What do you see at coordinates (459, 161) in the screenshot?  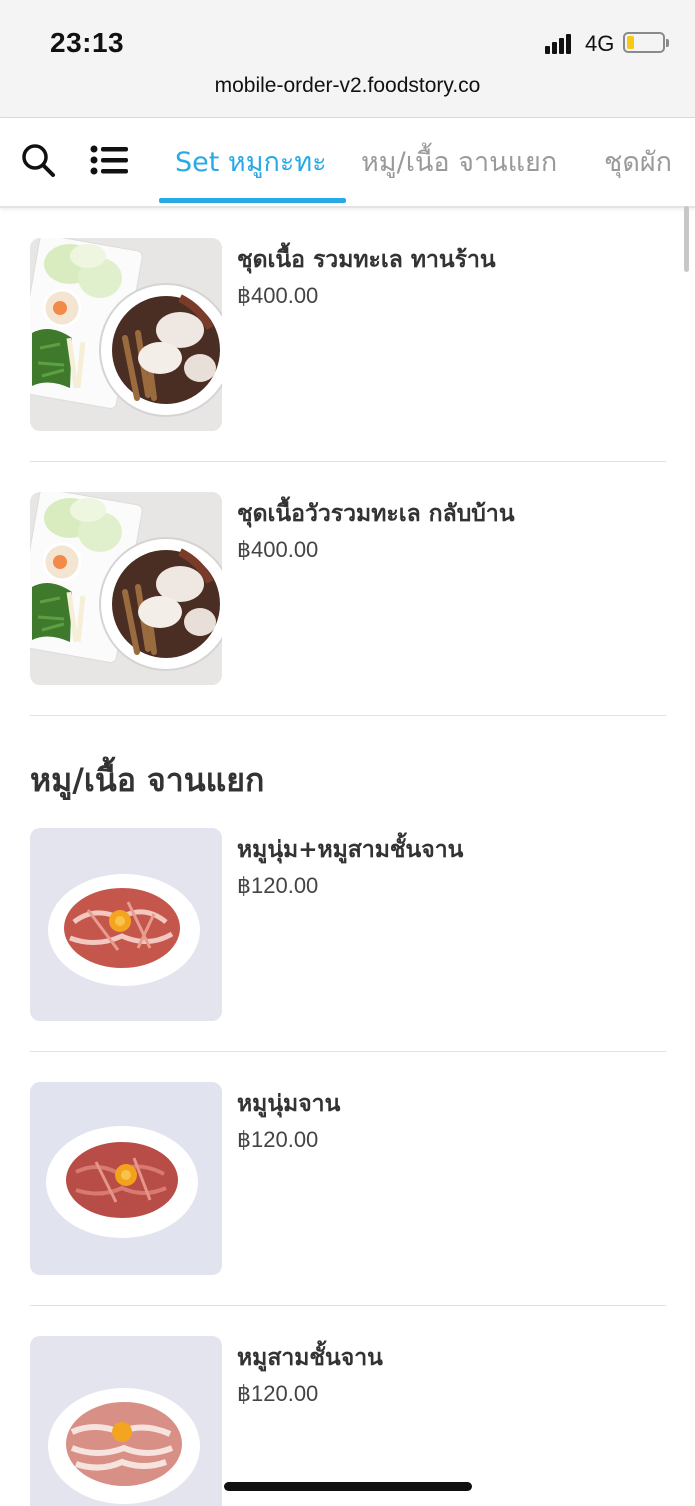 I see `tab-pork-beef-plate: หมู/เนื้อ จานแยก` at bounding box center [459, 161].